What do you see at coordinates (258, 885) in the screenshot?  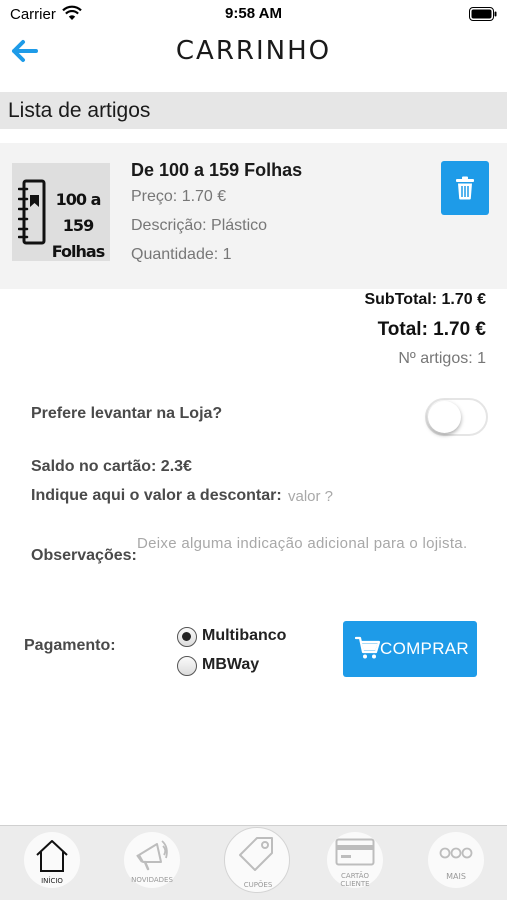 I see `tab-label: CUPÕES` at bounding box center [258, 885].